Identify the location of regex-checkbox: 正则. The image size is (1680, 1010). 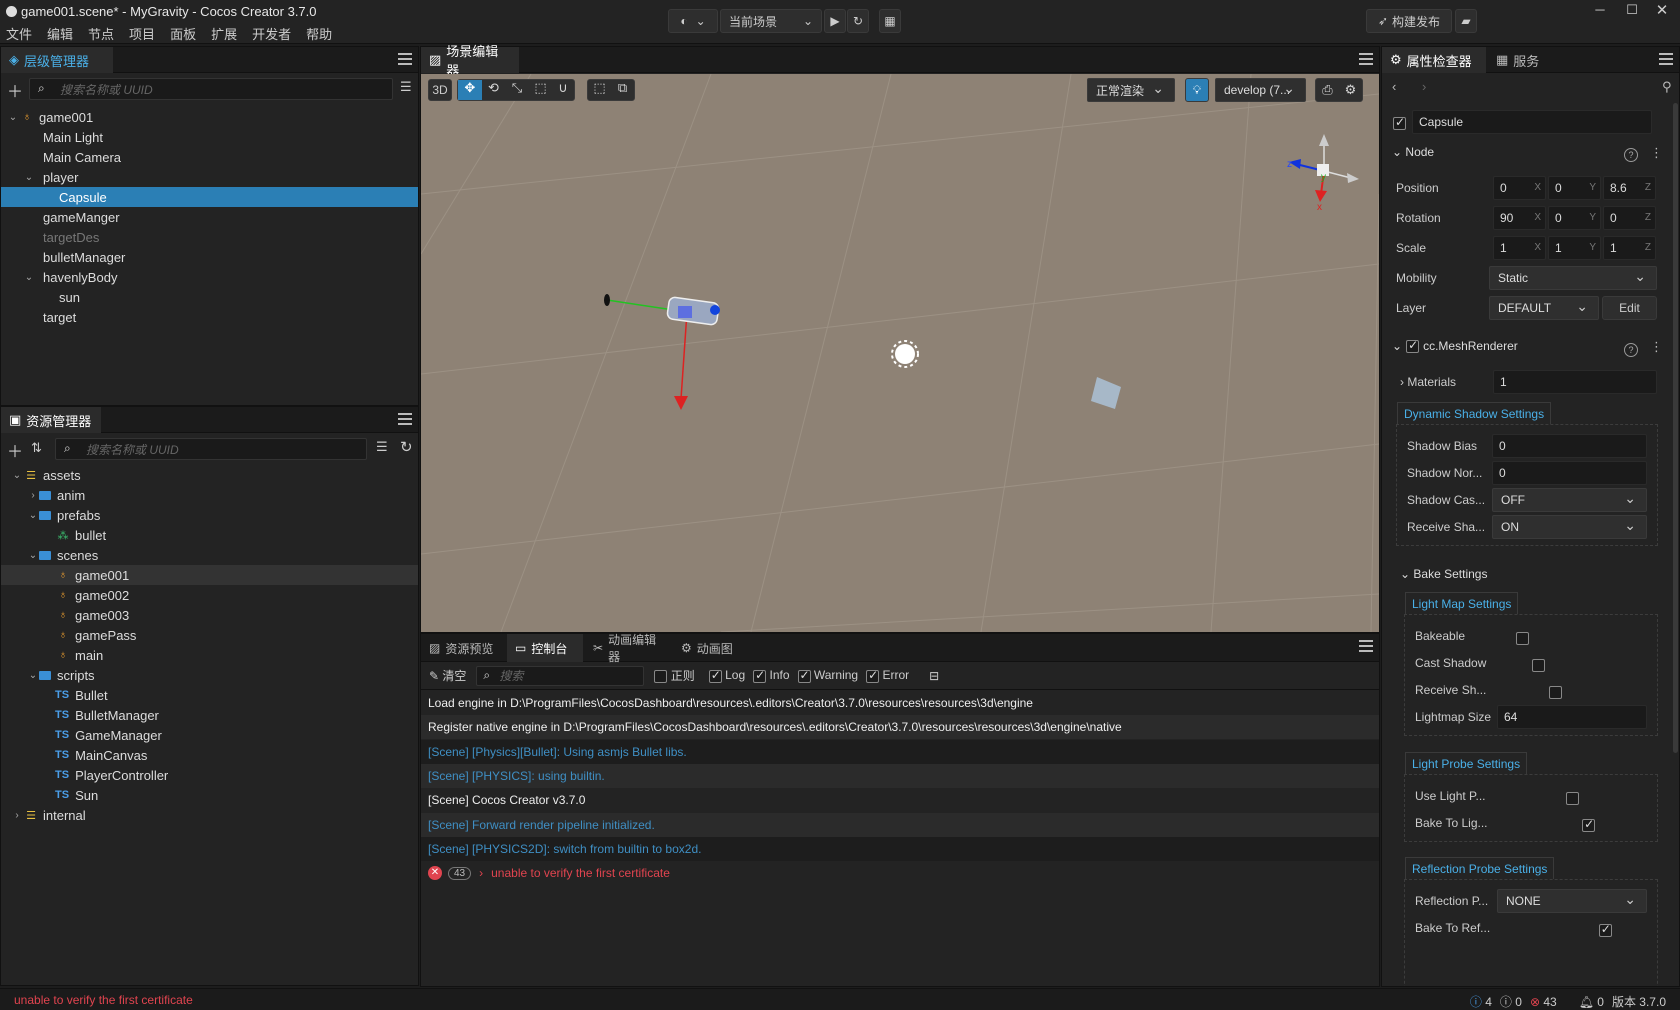
(674, 675).